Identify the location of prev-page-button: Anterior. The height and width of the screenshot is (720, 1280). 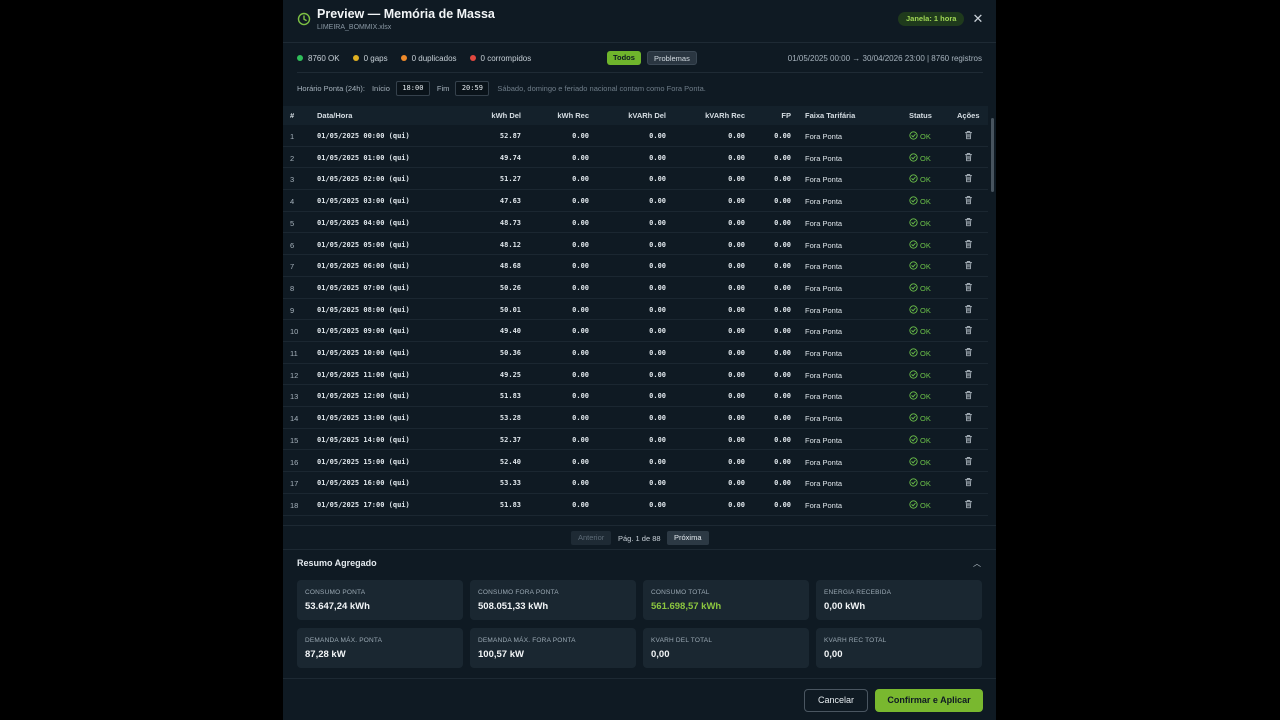
(591, 538).